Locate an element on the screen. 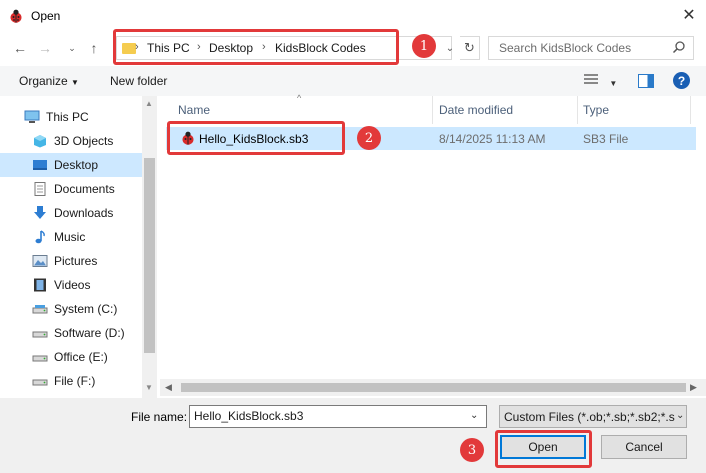  sidebar-item-label: This PC is located at coordinates (67, 117).